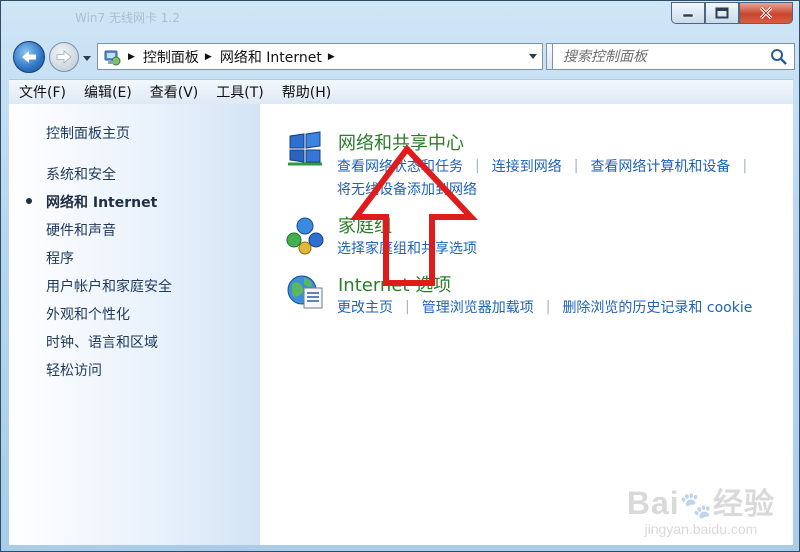  What do you see at coordinates (527, 166) in the screenshot?
I see `task-link: 连接到网络` at bounding box center [527, 166].